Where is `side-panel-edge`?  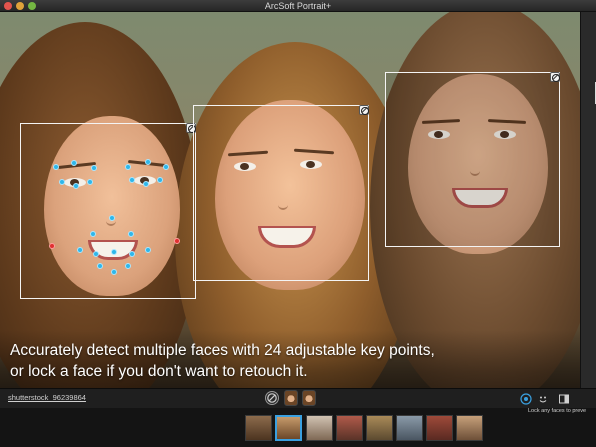
side-panel-edge is located at coordinates (588, 200).